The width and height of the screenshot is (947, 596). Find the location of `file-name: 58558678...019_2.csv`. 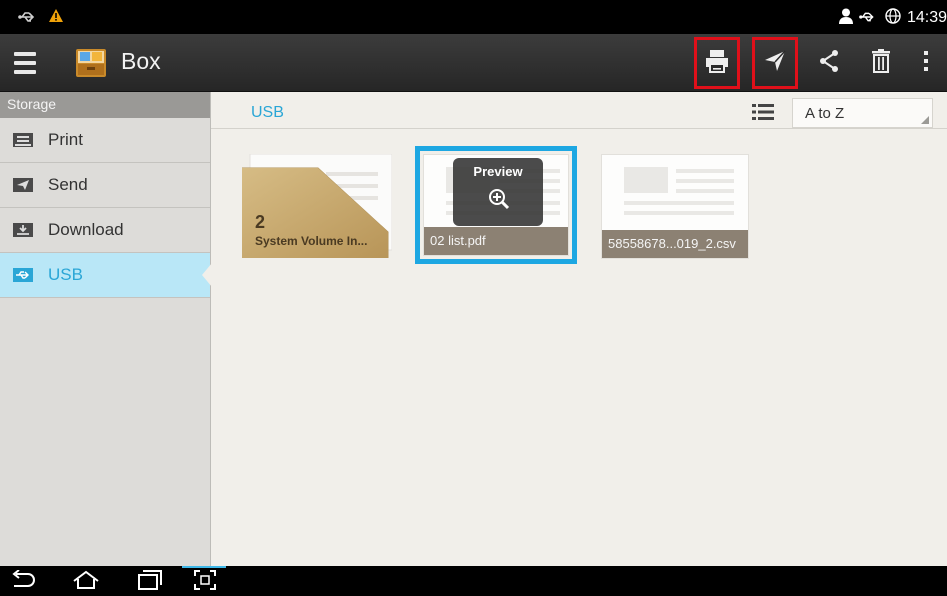

file-name: 58558678...019_2.csv is located at coordinates (675, 244).